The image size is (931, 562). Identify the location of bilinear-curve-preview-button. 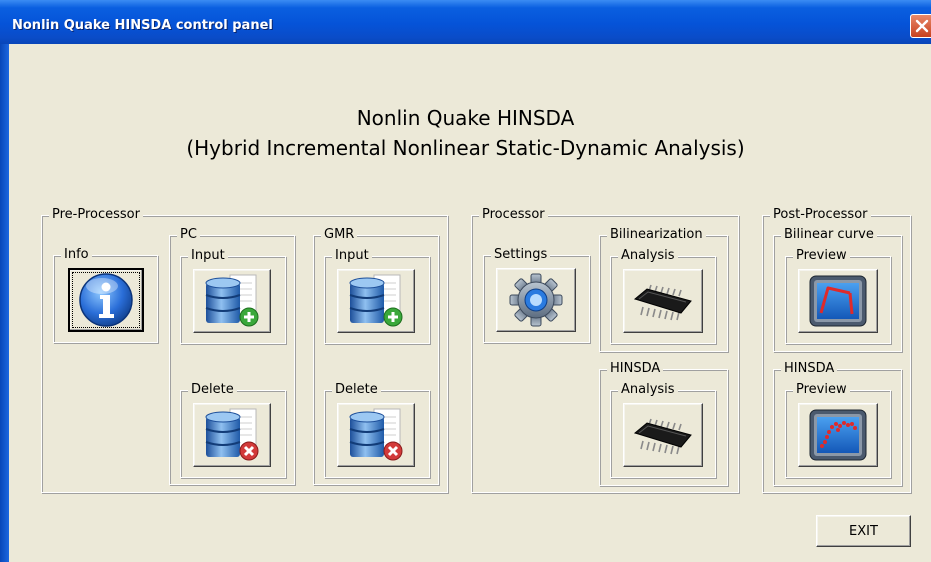
(838, 301).